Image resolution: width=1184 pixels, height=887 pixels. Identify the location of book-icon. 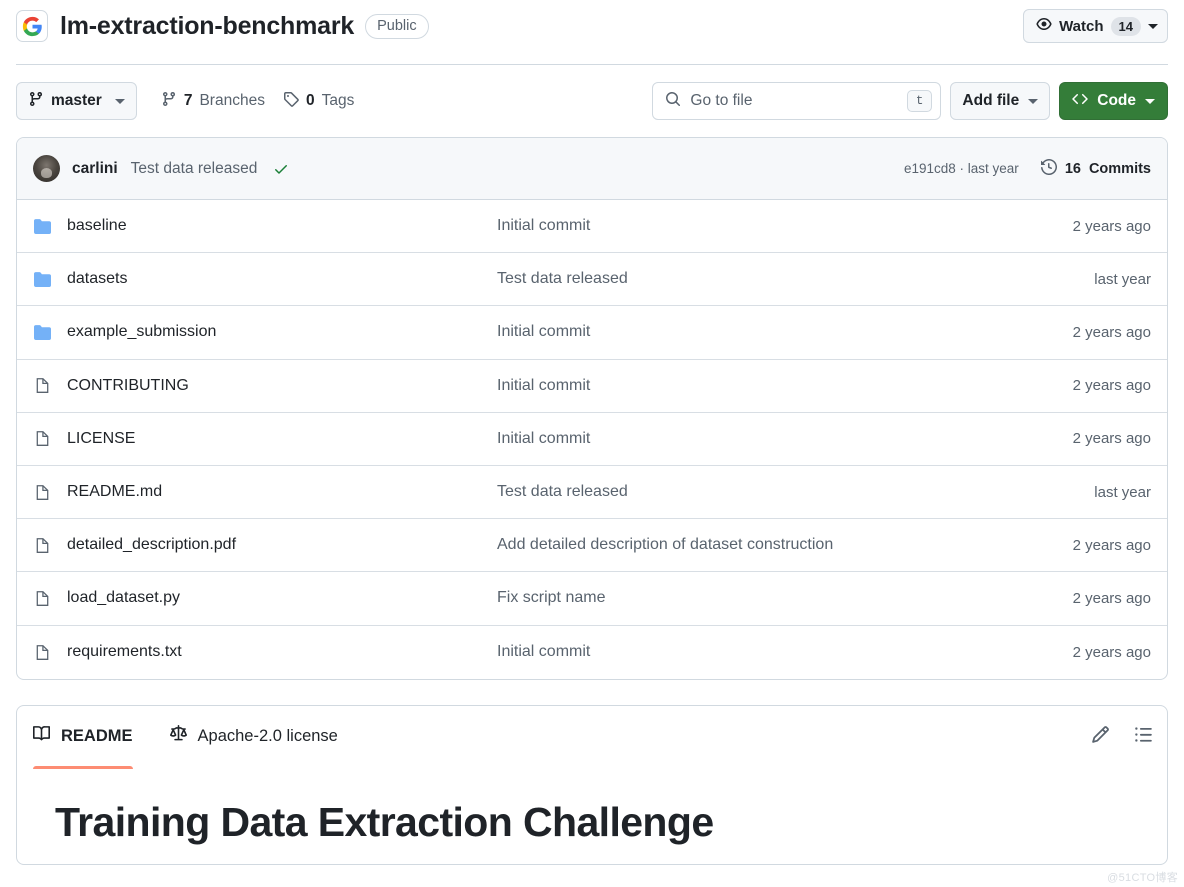
(42, 736).